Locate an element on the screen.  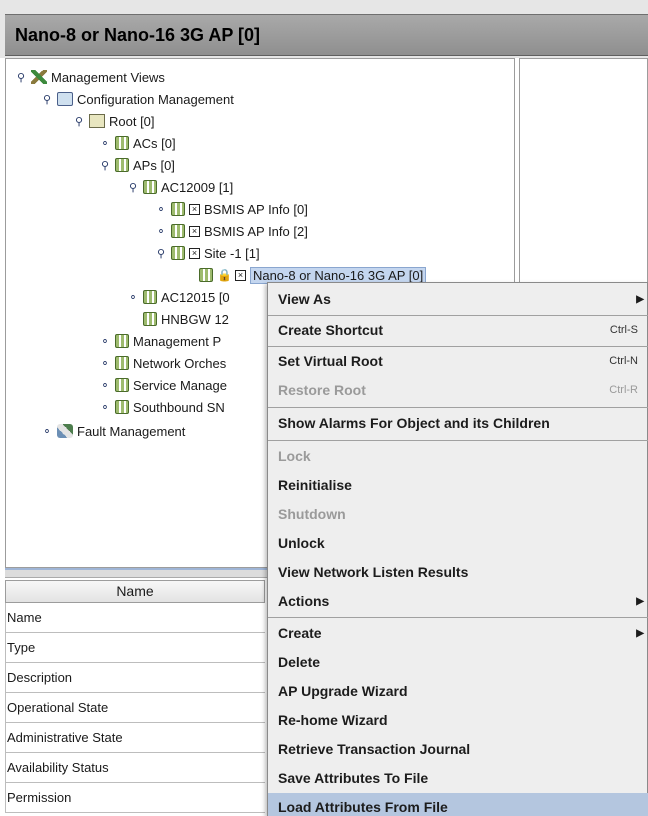
tree-node-hnbgw: HNBGW 12 is located at coordinates (184, 319).